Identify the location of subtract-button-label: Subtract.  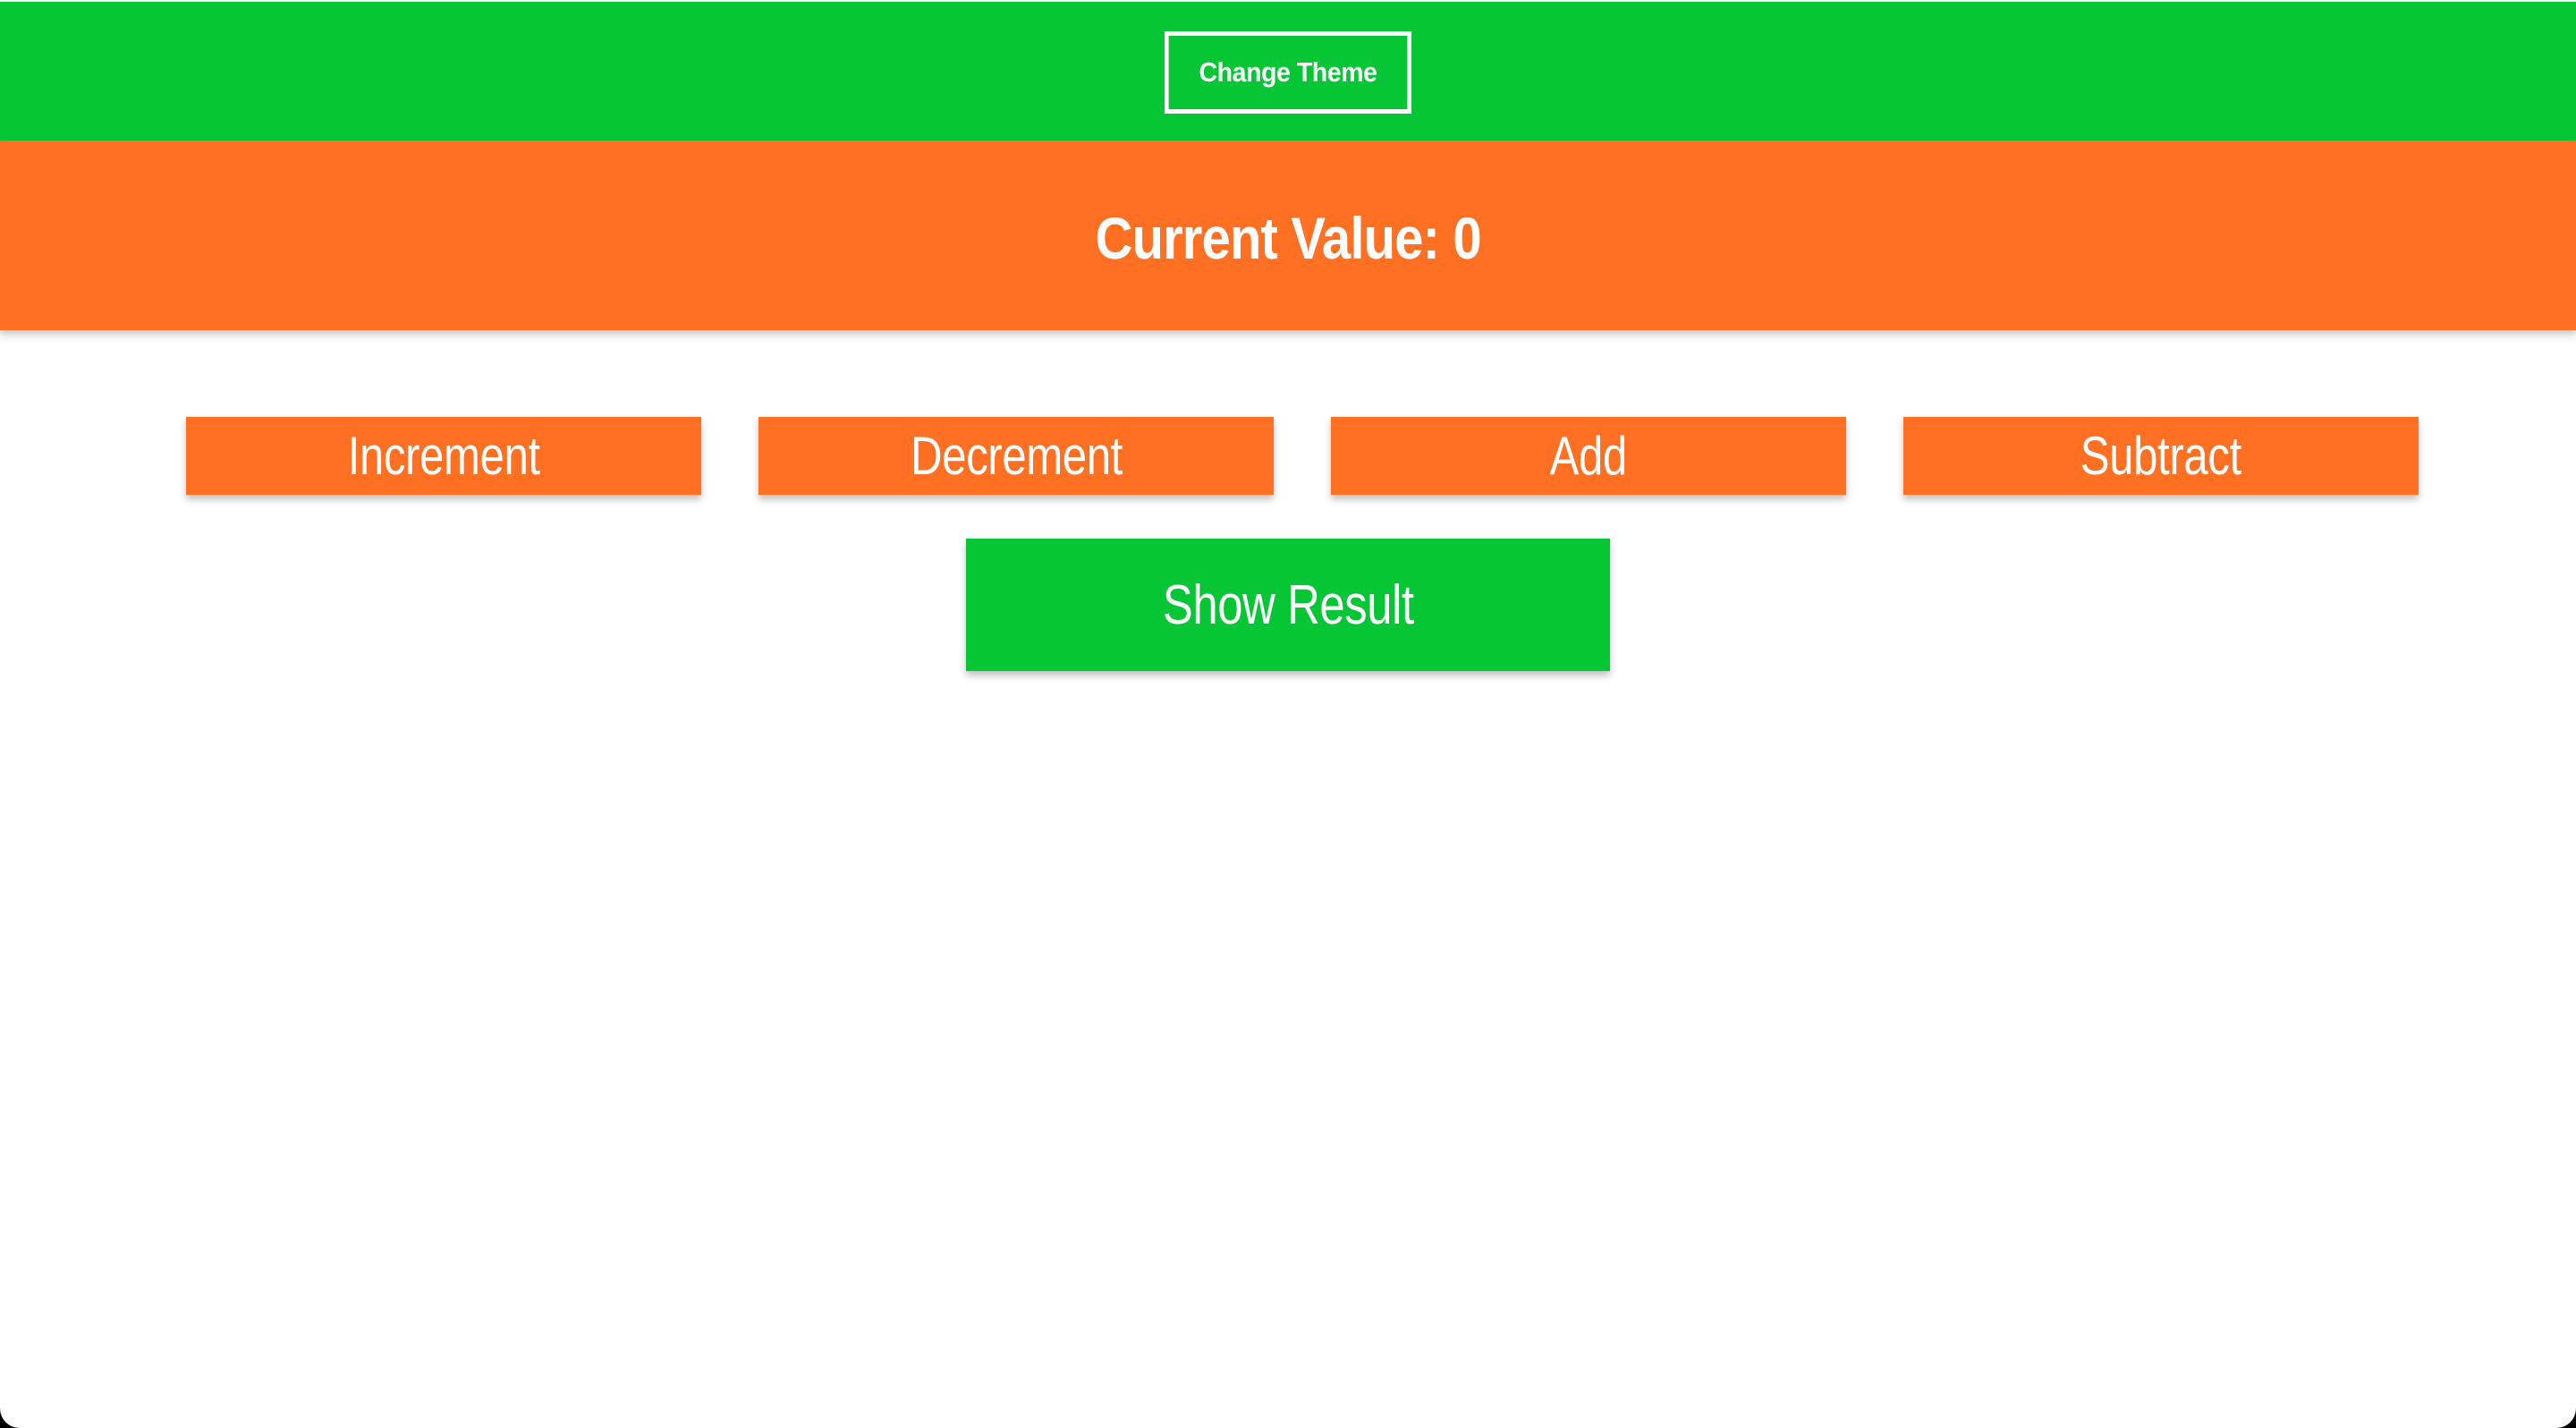
(2160, 456).